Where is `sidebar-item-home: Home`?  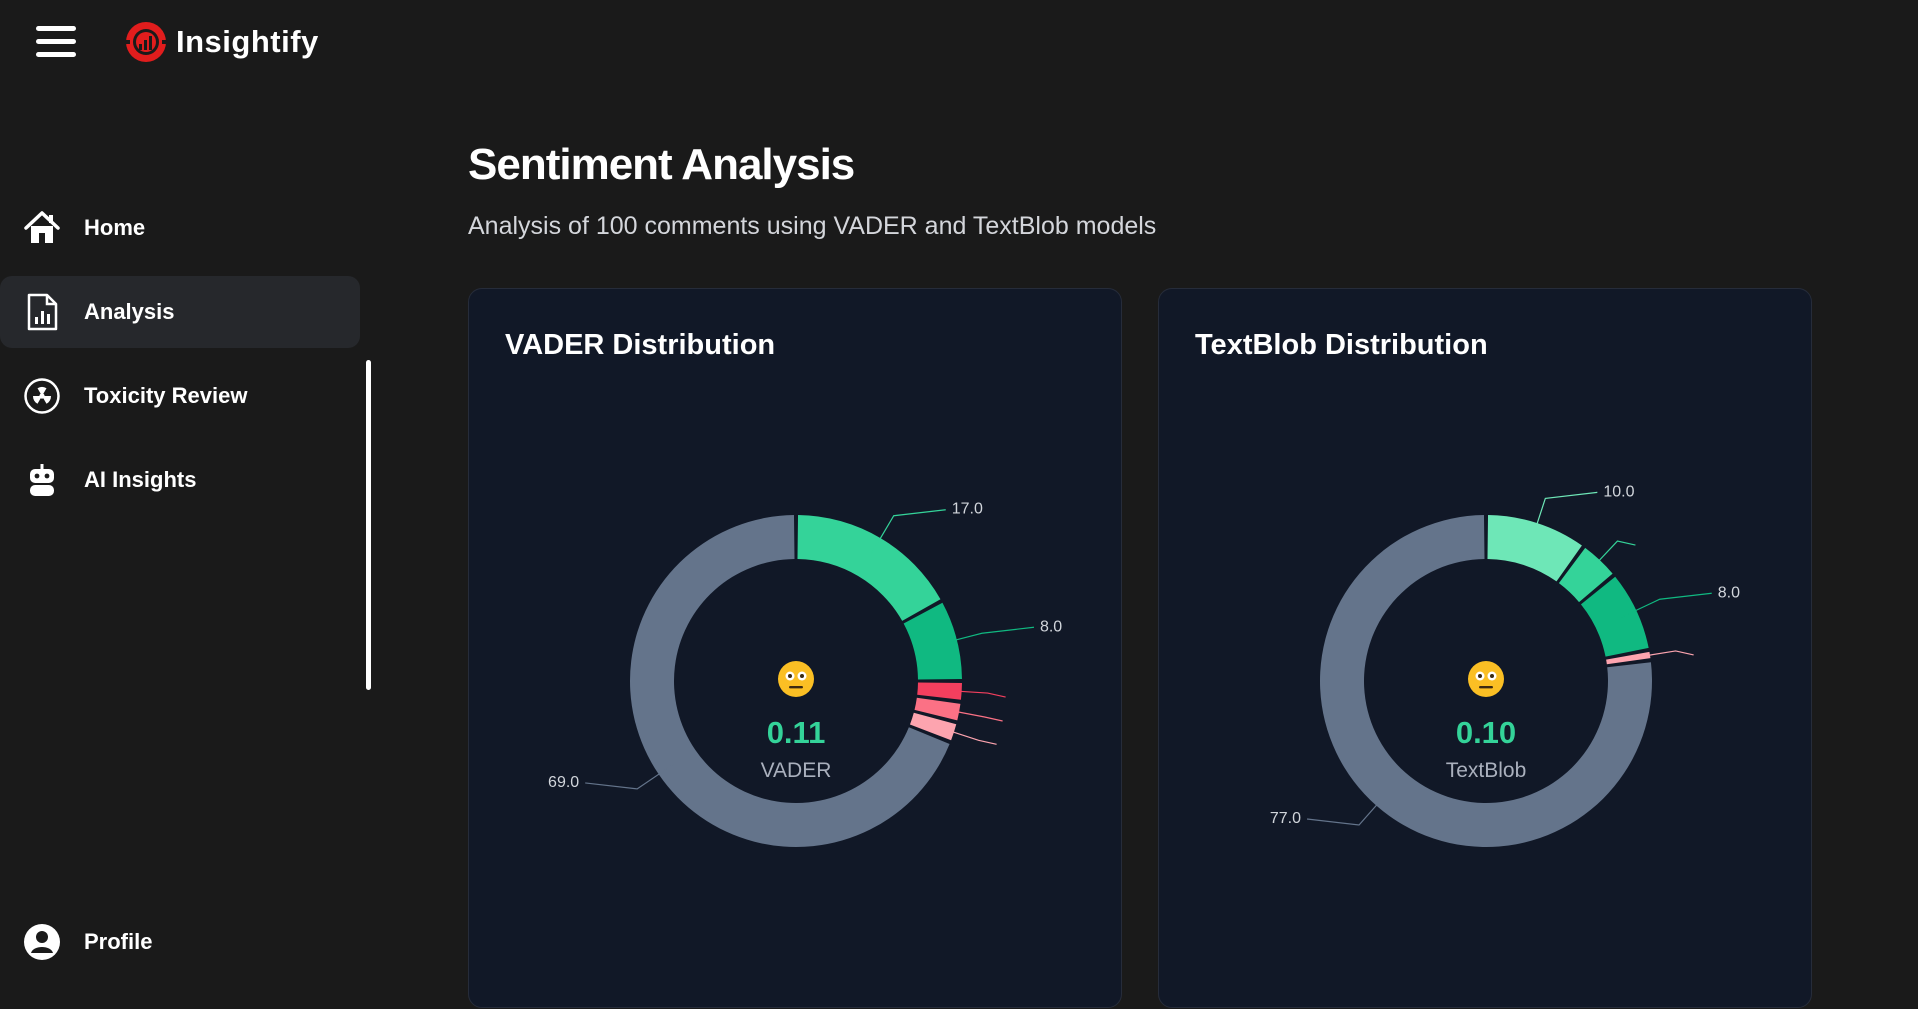 sidebar-item-home: Home is located at coordinates (180, 228).